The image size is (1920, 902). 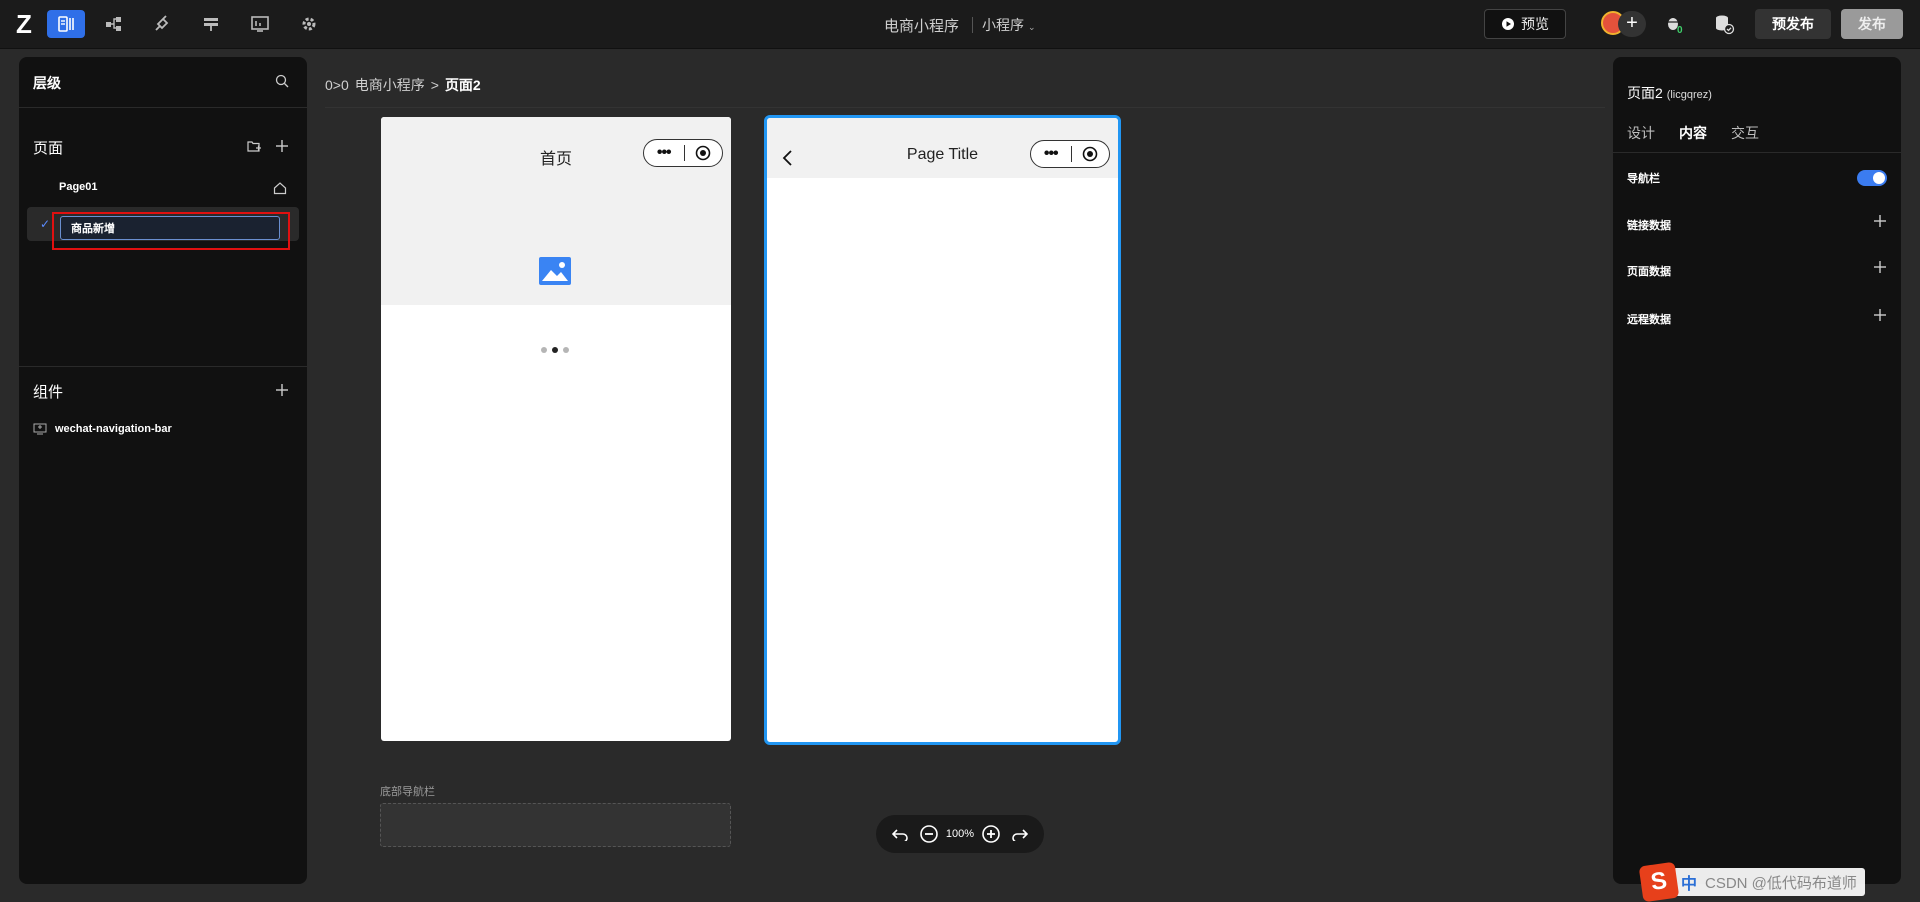 I want to click on settings-tool-button, so click(x=309, y=24).